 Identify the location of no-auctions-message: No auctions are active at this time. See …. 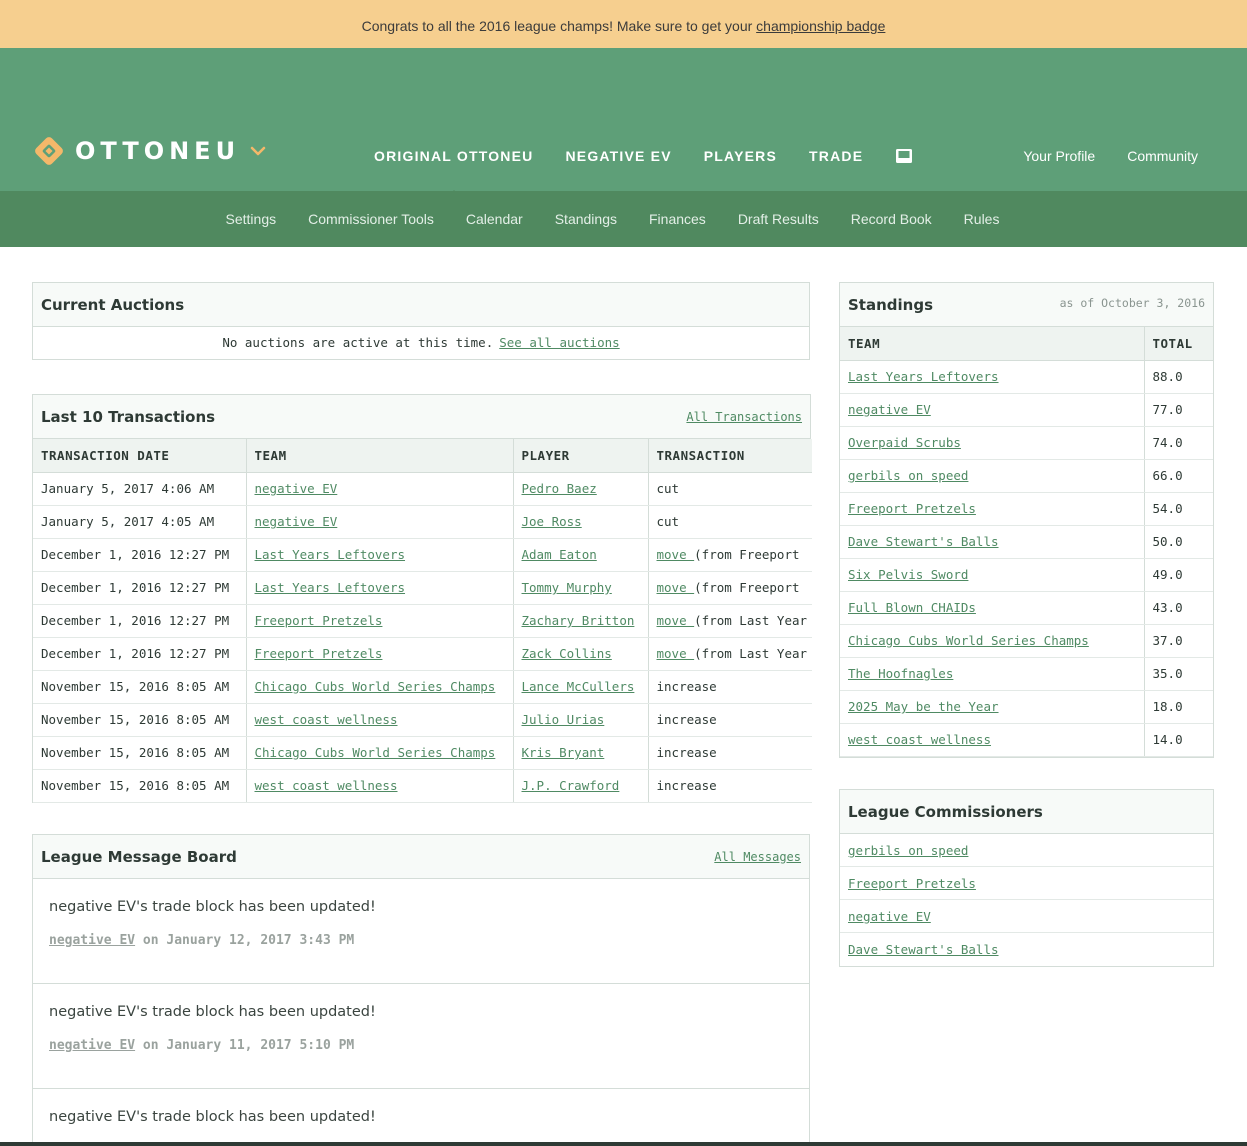
(421, 343).